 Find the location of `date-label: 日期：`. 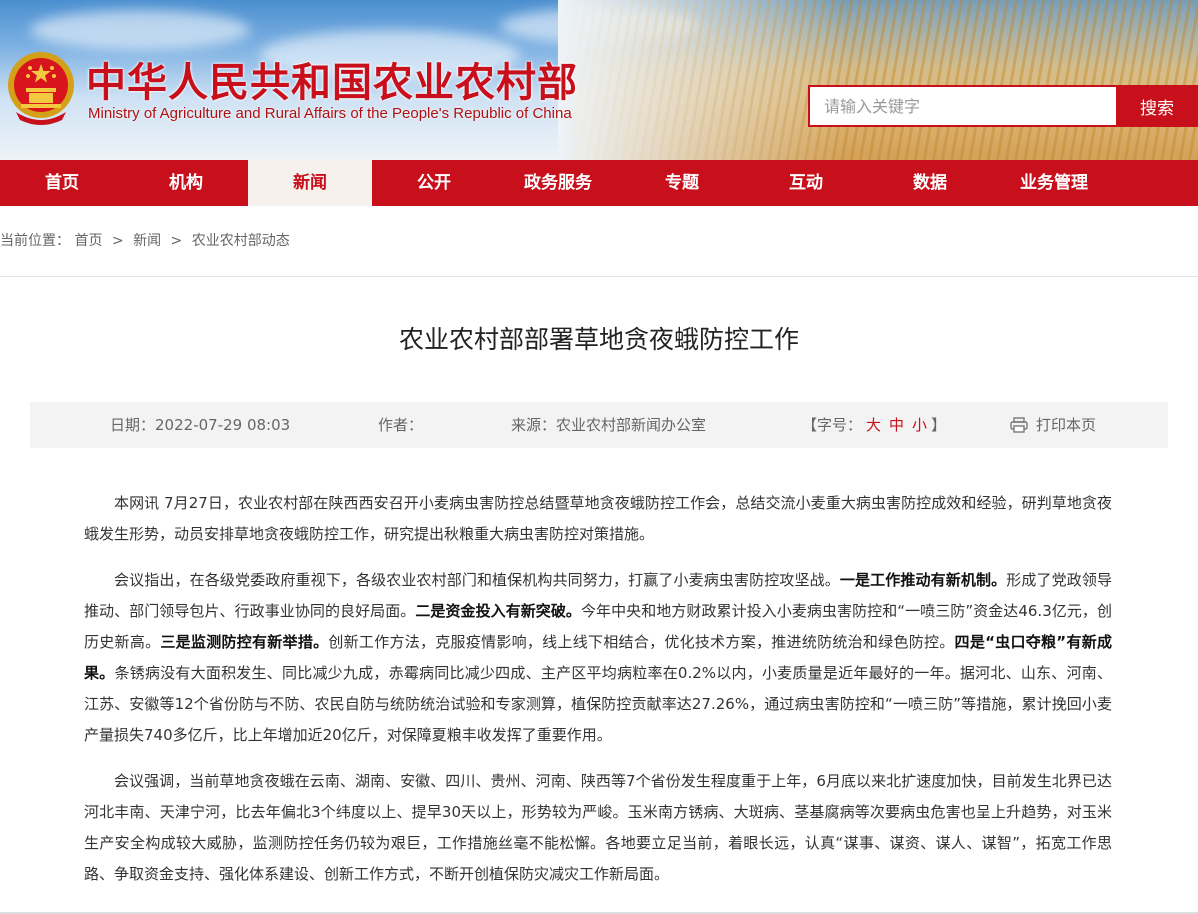

date-label: 日期： is located at coordinates (133, 425).